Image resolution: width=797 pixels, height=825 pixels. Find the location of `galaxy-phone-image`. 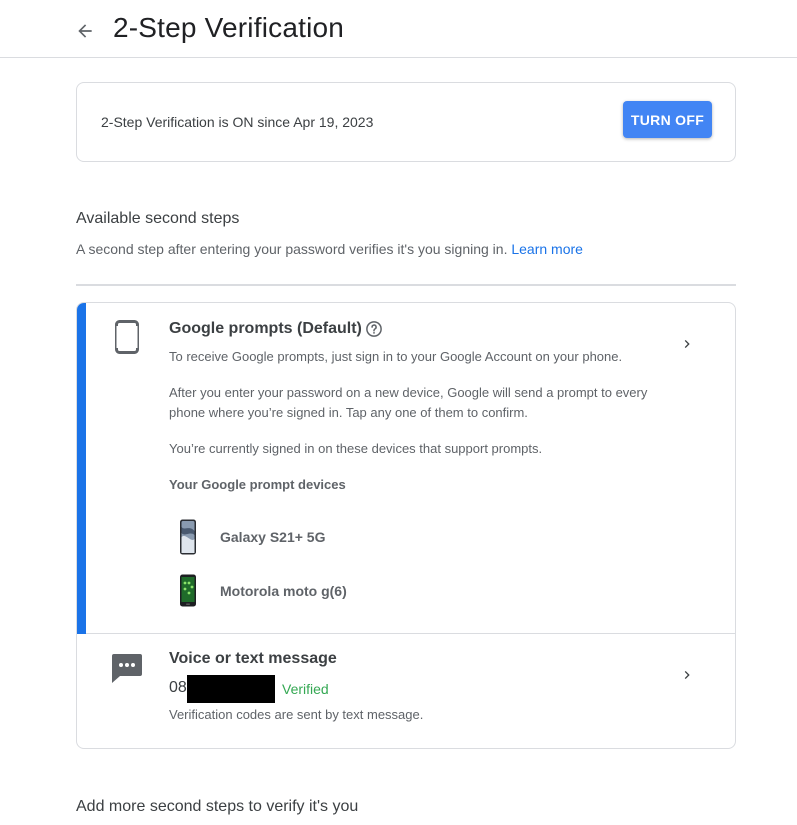

galaxy-phone-image is located at coordinates (188, 537).